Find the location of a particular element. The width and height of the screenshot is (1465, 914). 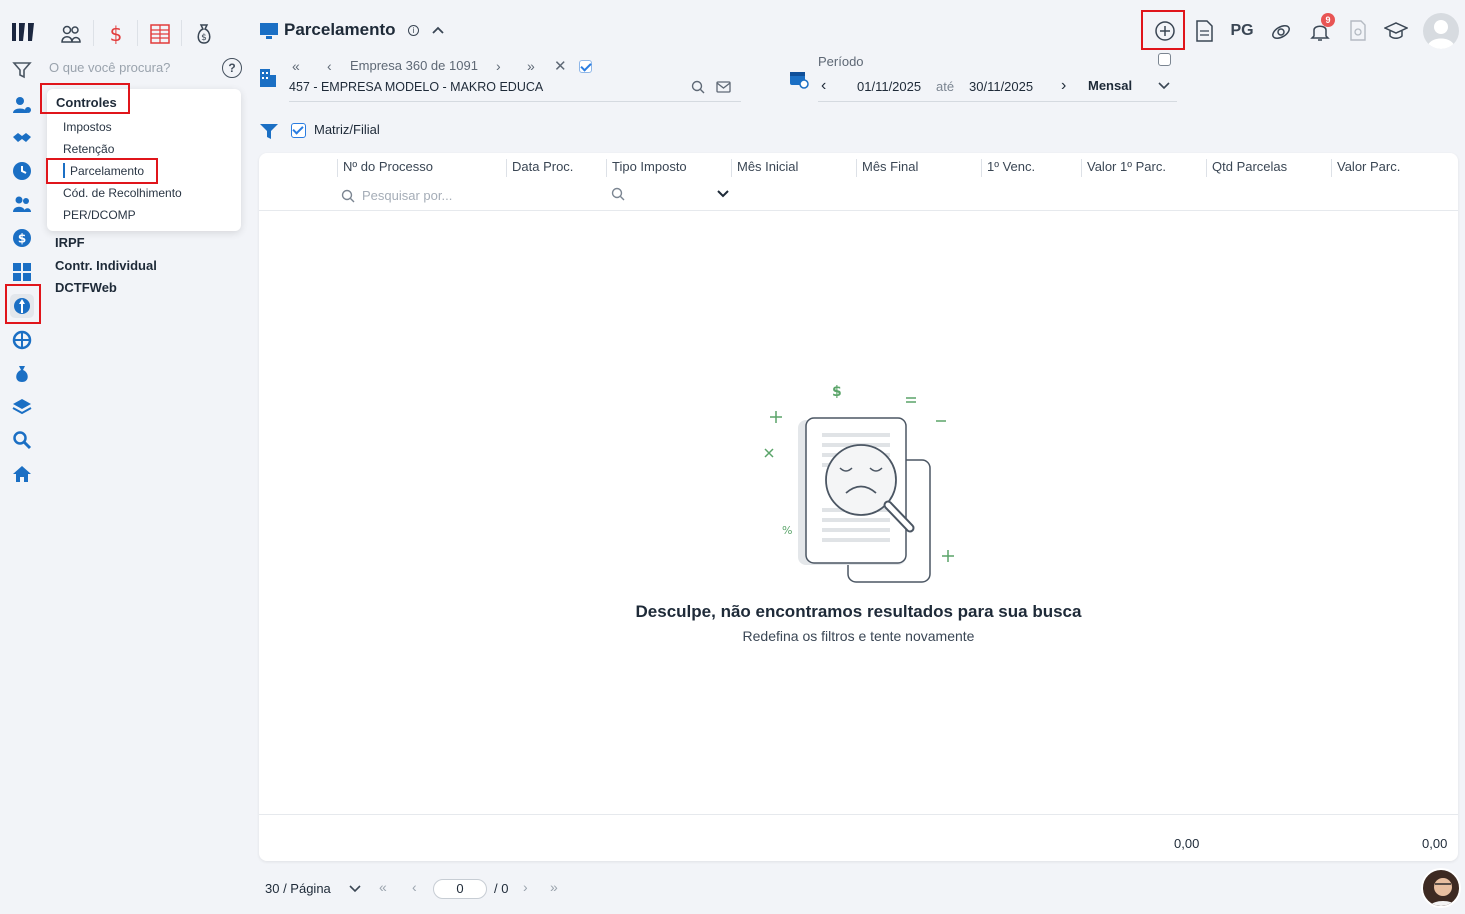

filter-icon is located at coordinates (22, 70).